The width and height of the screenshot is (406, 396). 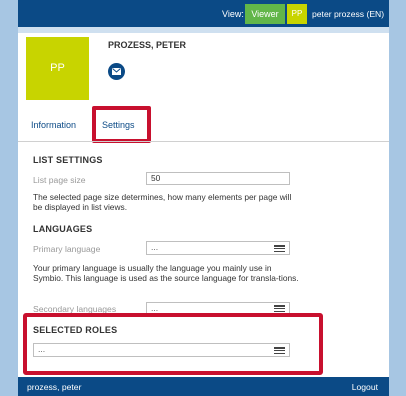 I want to click on envelope-icon, so click(x=116, y=71).